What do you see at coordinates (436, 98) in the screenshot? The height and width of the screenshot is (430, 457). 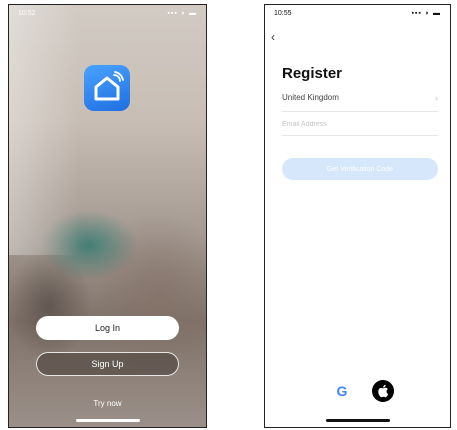 I see `chevron-right-icon: ›` at bounding box center [436, 98].